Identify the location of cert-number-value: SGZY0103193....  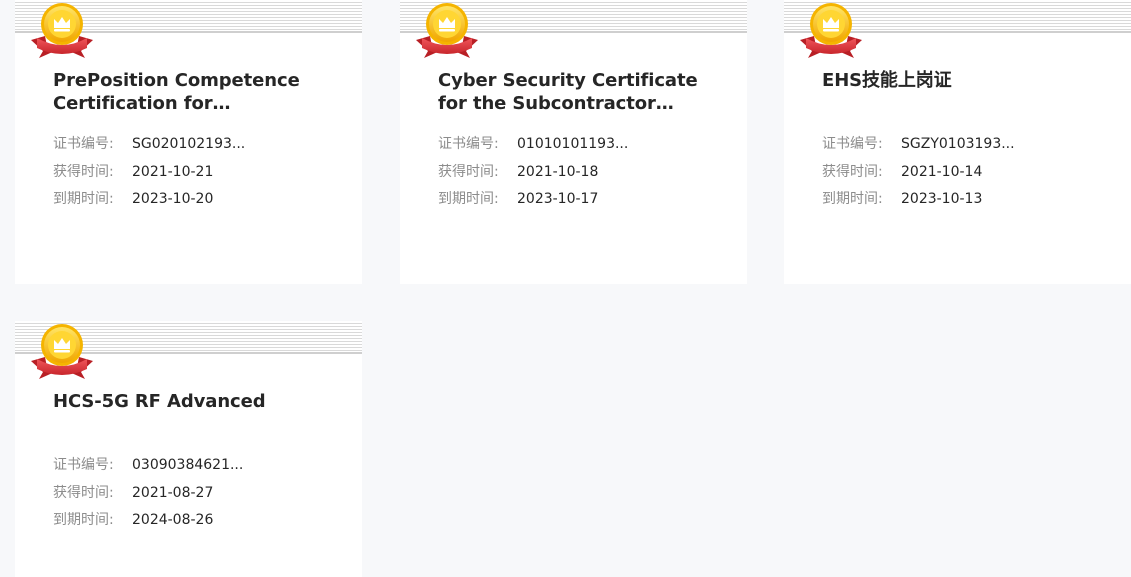
(958, 144).